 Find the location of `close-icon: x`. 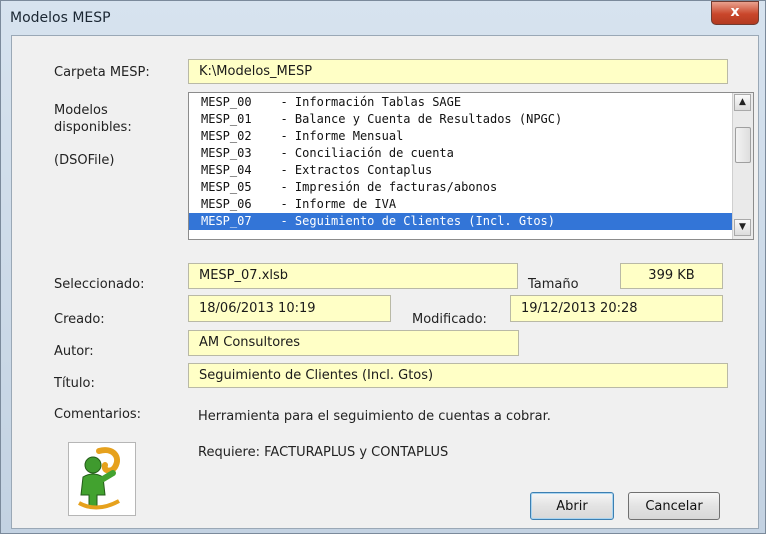

close-icon: x is located at coordinates (735, 12).